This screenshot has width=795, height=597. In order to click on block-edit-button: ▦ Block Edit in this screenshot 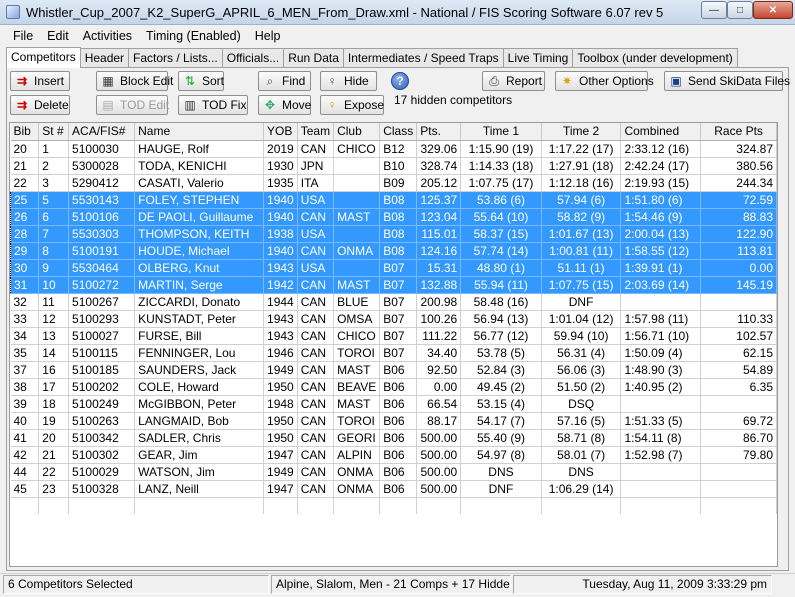, I will do `click(134, 81)`.